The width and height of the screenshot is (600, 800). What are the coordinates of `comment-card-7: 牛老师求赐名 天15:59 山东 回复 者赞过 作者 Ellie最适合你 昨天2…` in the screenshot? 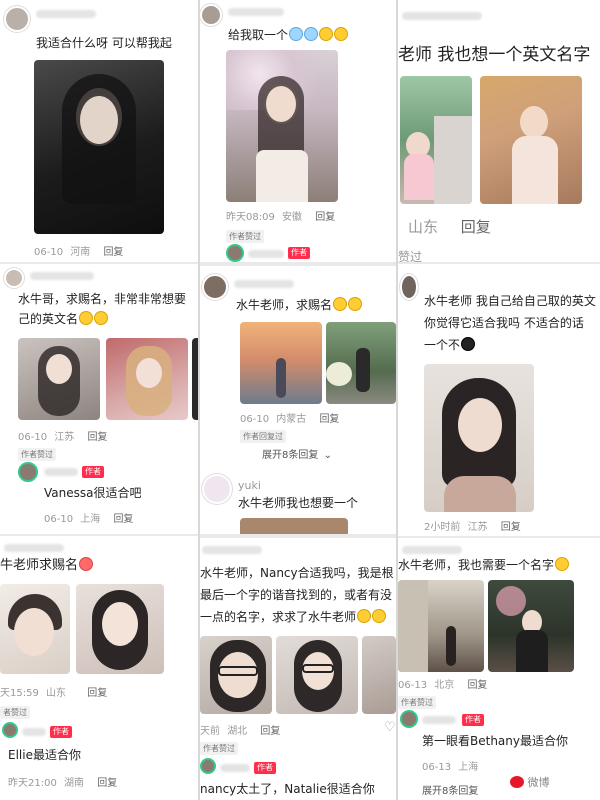 It's located at (99, 668).